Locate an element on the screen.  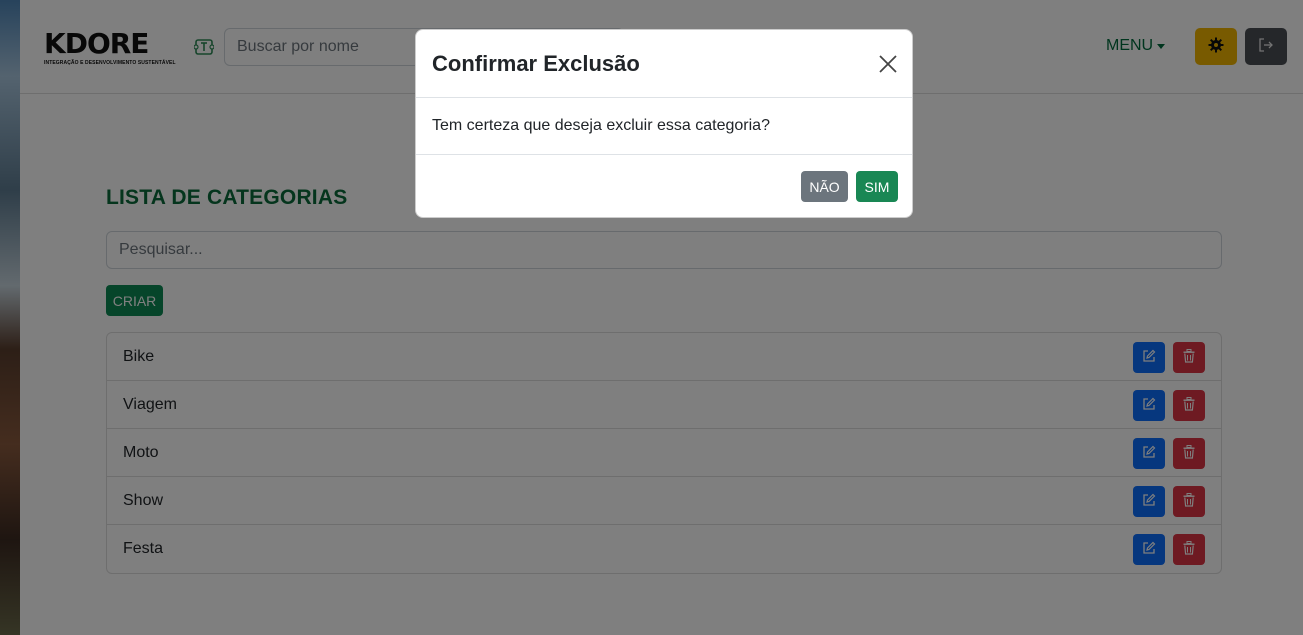
close-button is located at coordinates (888, 64).